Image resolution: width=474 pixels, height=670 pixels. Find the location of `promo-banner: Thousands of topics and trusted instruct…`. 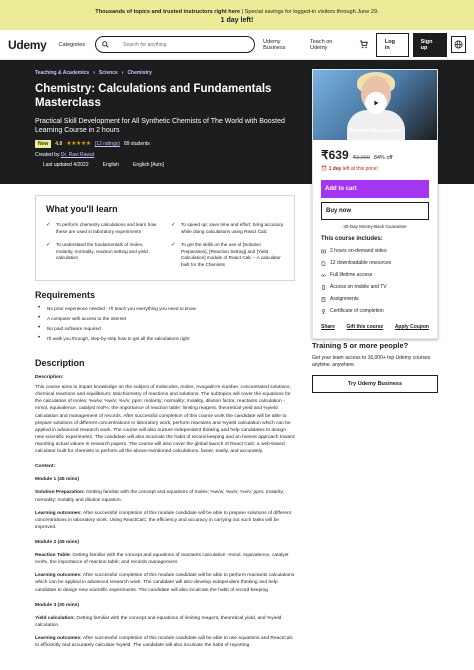

promo-banner: Thousands of topics and trusted instruct… is located at coordinates (237, 15).